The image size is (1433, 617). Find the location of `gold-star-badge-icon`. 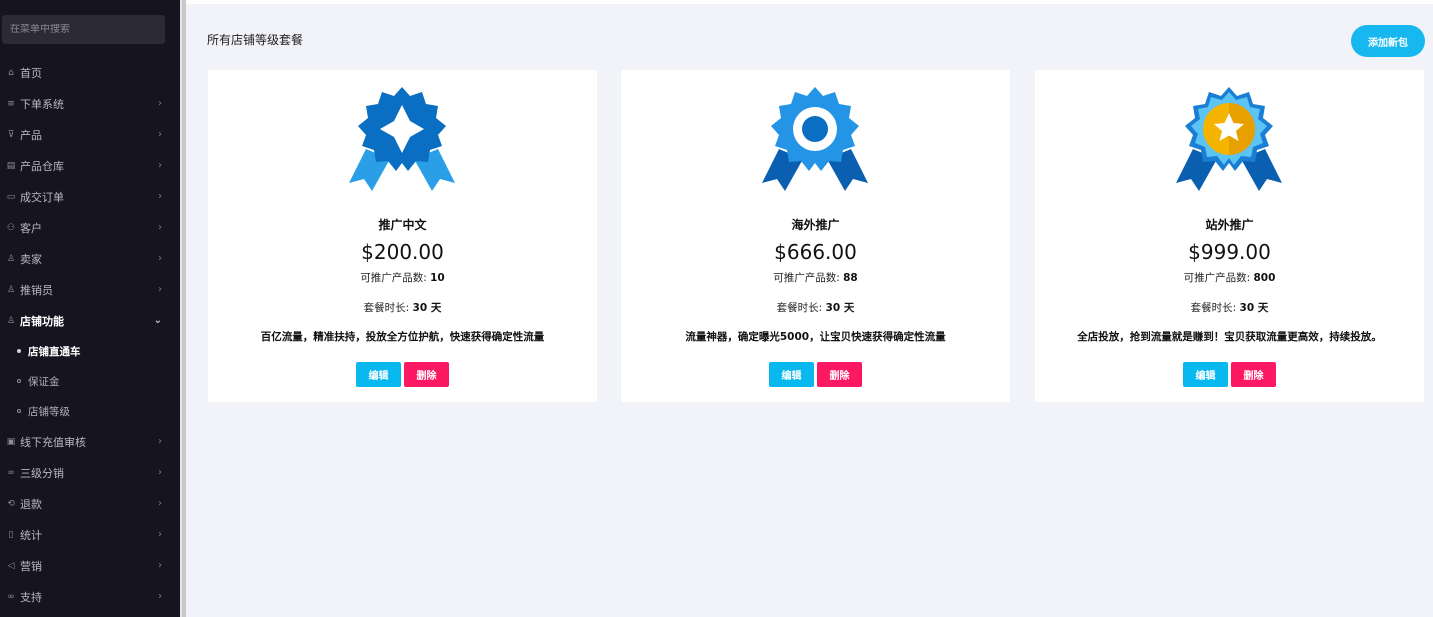

gold-star-badge-icon is located at coordinates (1229, 139).